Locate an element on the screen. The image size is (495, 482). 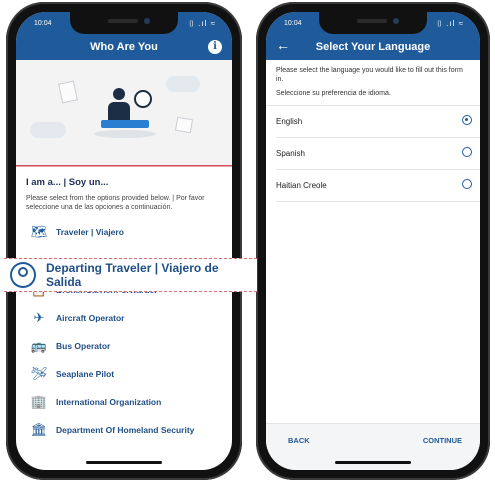
hero-illustration is located at coordinates (124, 113).